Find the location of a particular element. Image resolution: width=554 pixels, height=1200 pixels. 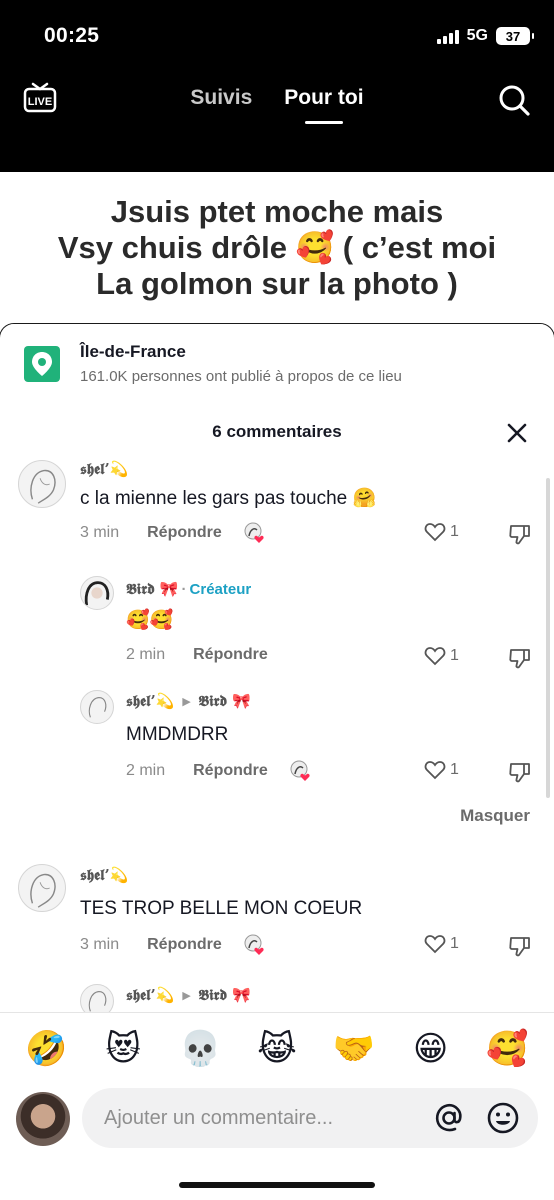

network-type: 5G is located at coordinates (477, 35).